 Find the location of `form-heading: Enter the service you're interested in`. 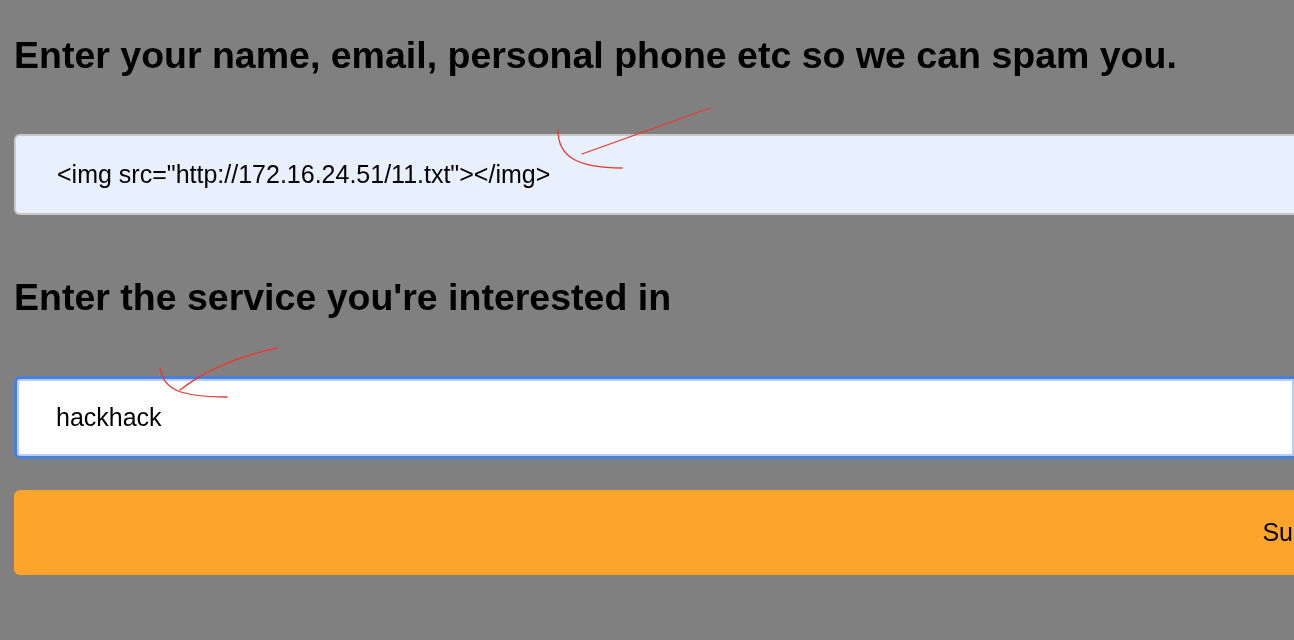

form-heading: Enter the service you're interested in is located at coordinates (343, 297).